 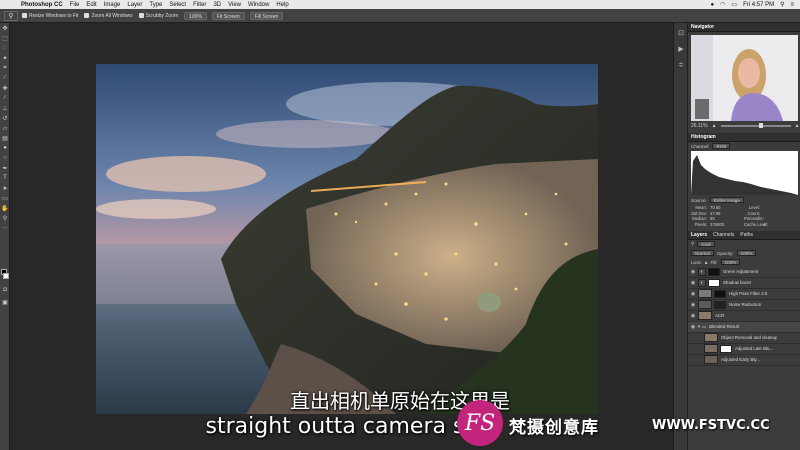 What do you see at coordinates (5, 58) in the screenshot?
I see `magic-wand-tool-icon: ✦` at bounding box center [5, 58].